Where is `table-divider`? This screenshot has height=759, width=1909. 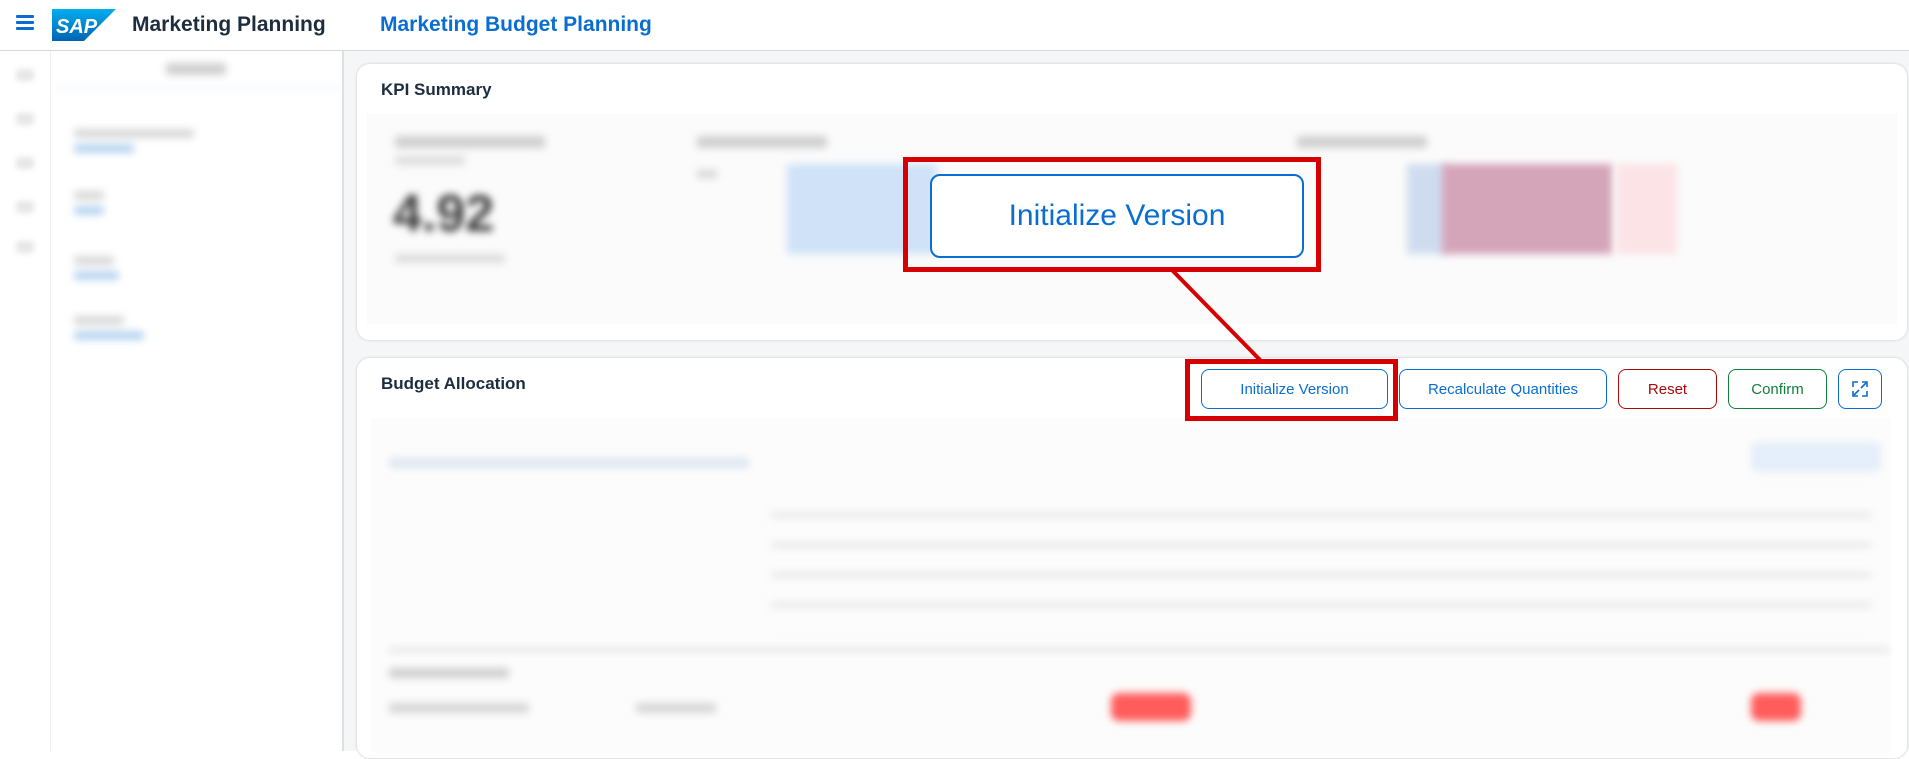 table-divider is located at coordinates (1139, 650).